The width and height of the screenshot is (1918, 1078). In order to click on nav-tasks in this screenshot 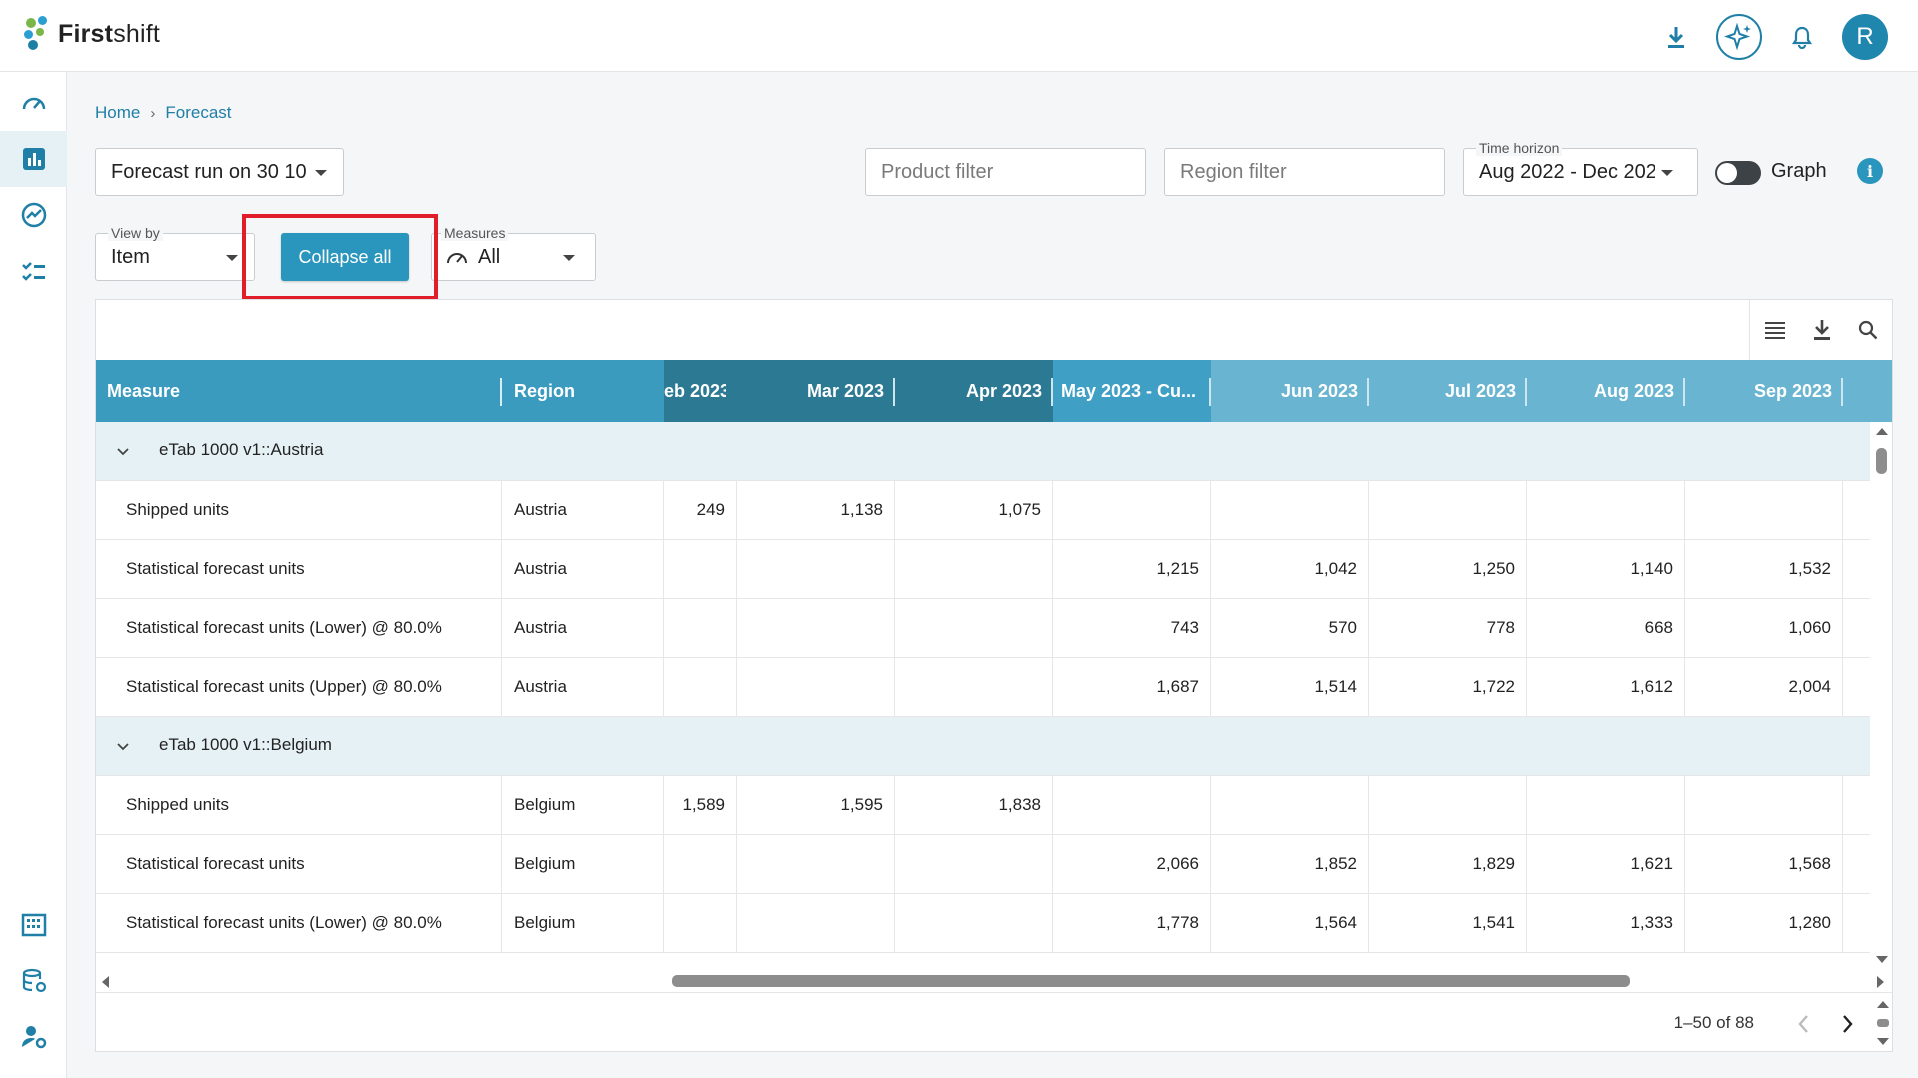, I will do `click(33, 271)`.